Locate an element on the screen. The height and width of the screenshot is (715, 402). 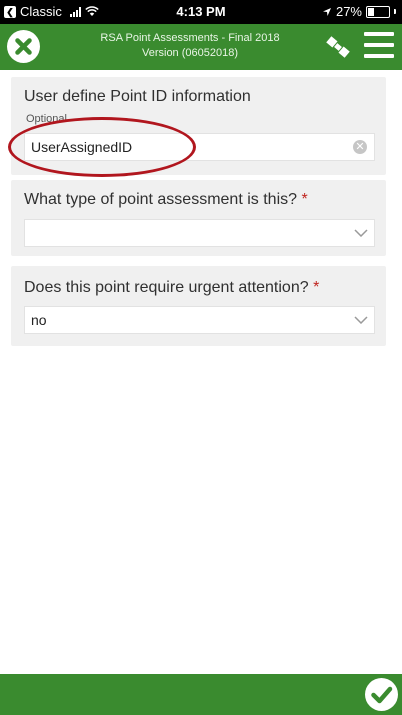
hamburger-menu-icon is located at coordinates (379, 46).